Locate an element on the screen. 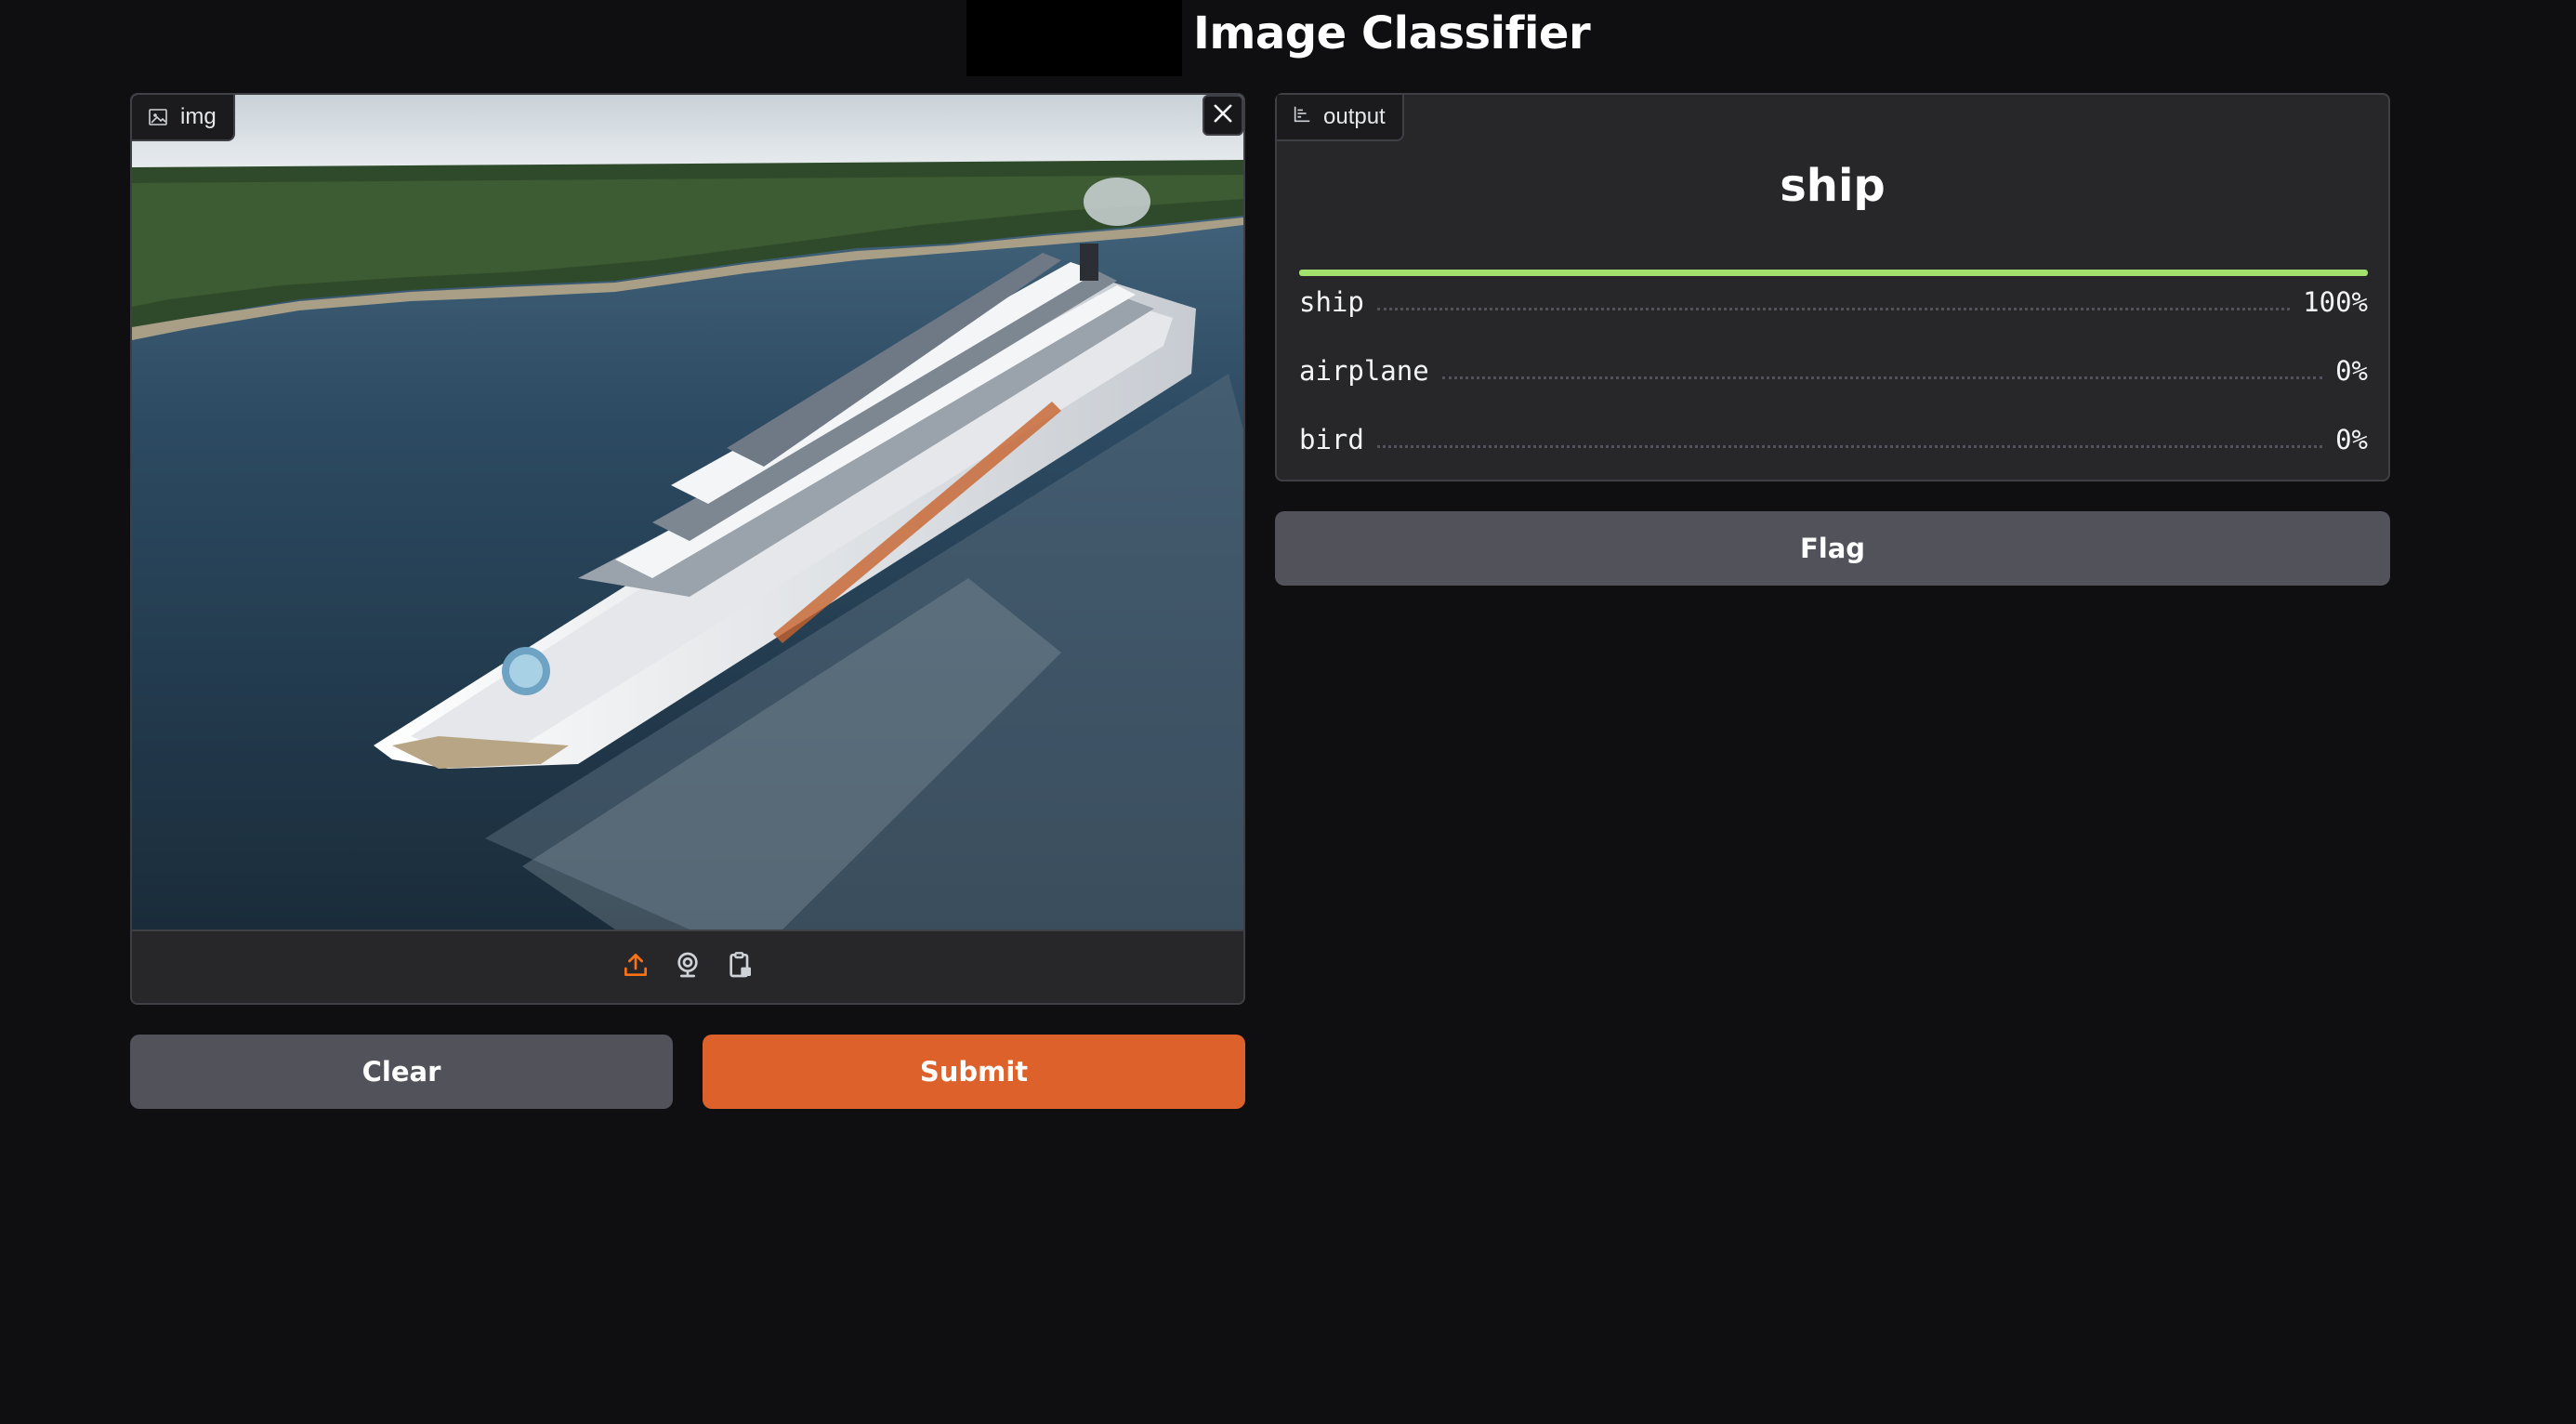 The image size is (2576, 1424). upload-icon is located at coordinates (636, 967).